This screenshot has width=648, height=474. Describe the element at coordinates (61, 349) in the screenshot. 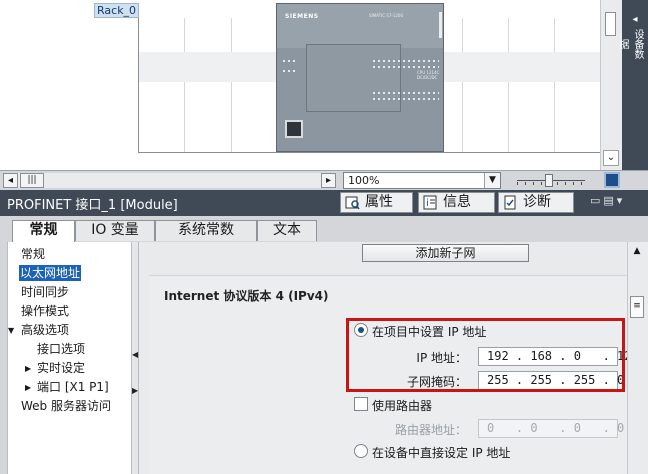

I see `nav-item-interface-options: 接口选项` at that location.